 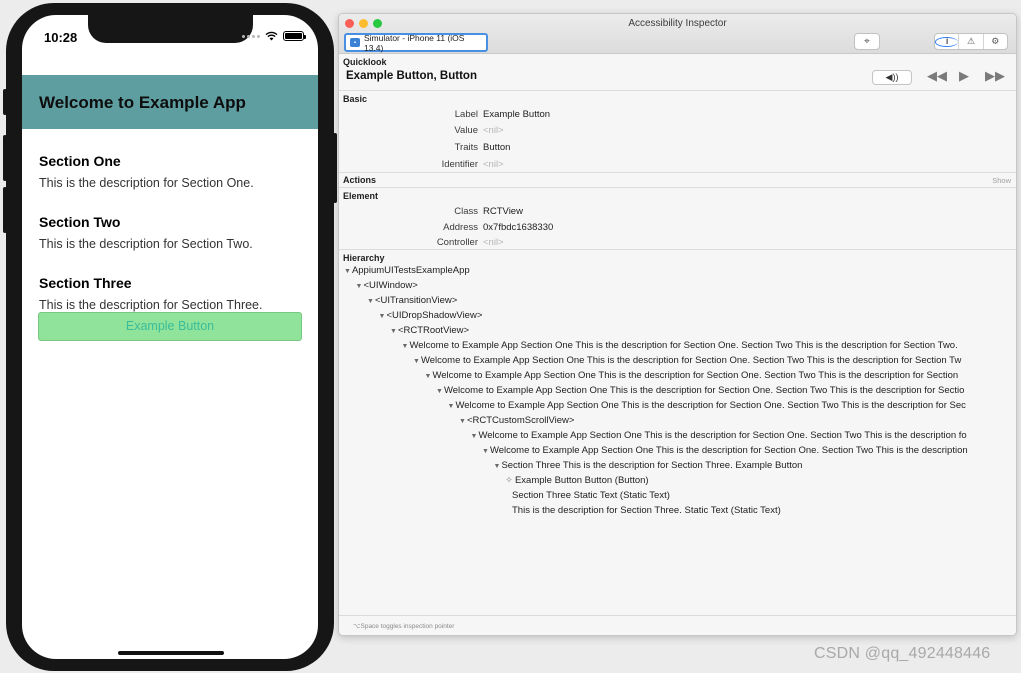 What do you see at coordinates (355, 42) in the screenshot?
I see `simulator-icon: ▪` at bounding box center [355, 42].